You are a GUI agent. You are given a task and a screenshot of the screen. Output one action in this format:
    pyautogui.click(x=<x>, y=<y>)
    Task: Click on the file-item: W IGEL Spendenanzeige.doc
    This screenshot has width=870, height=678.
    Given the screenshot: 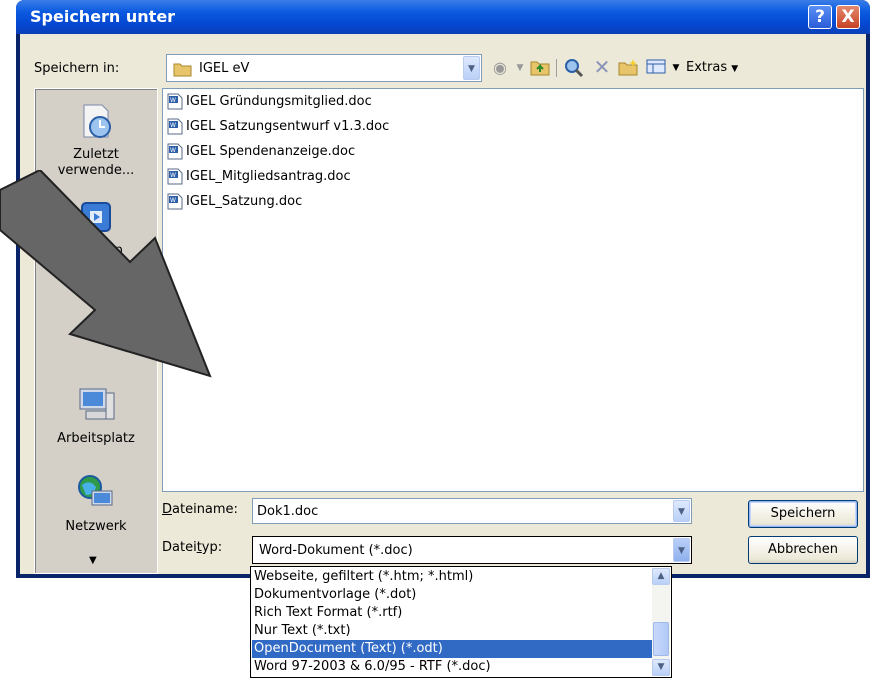 What is the action you would take?
    pyautogui.click(x=261, y=151)
    